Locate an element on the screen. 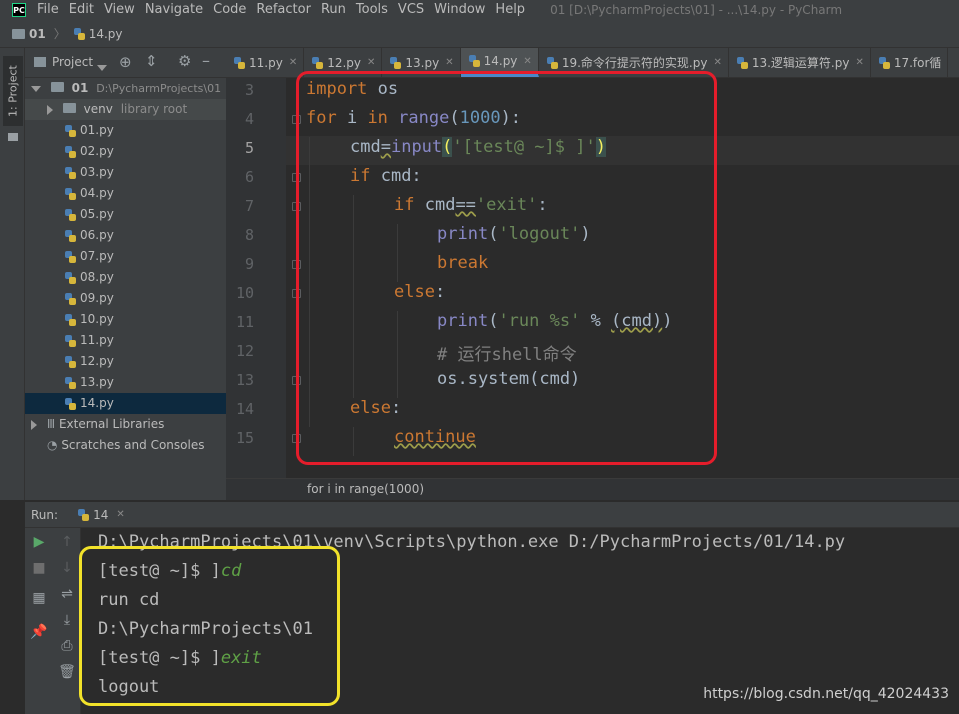 The image size is (959, 714). hide-panel-icon: – is located at coordinates (206, 60).